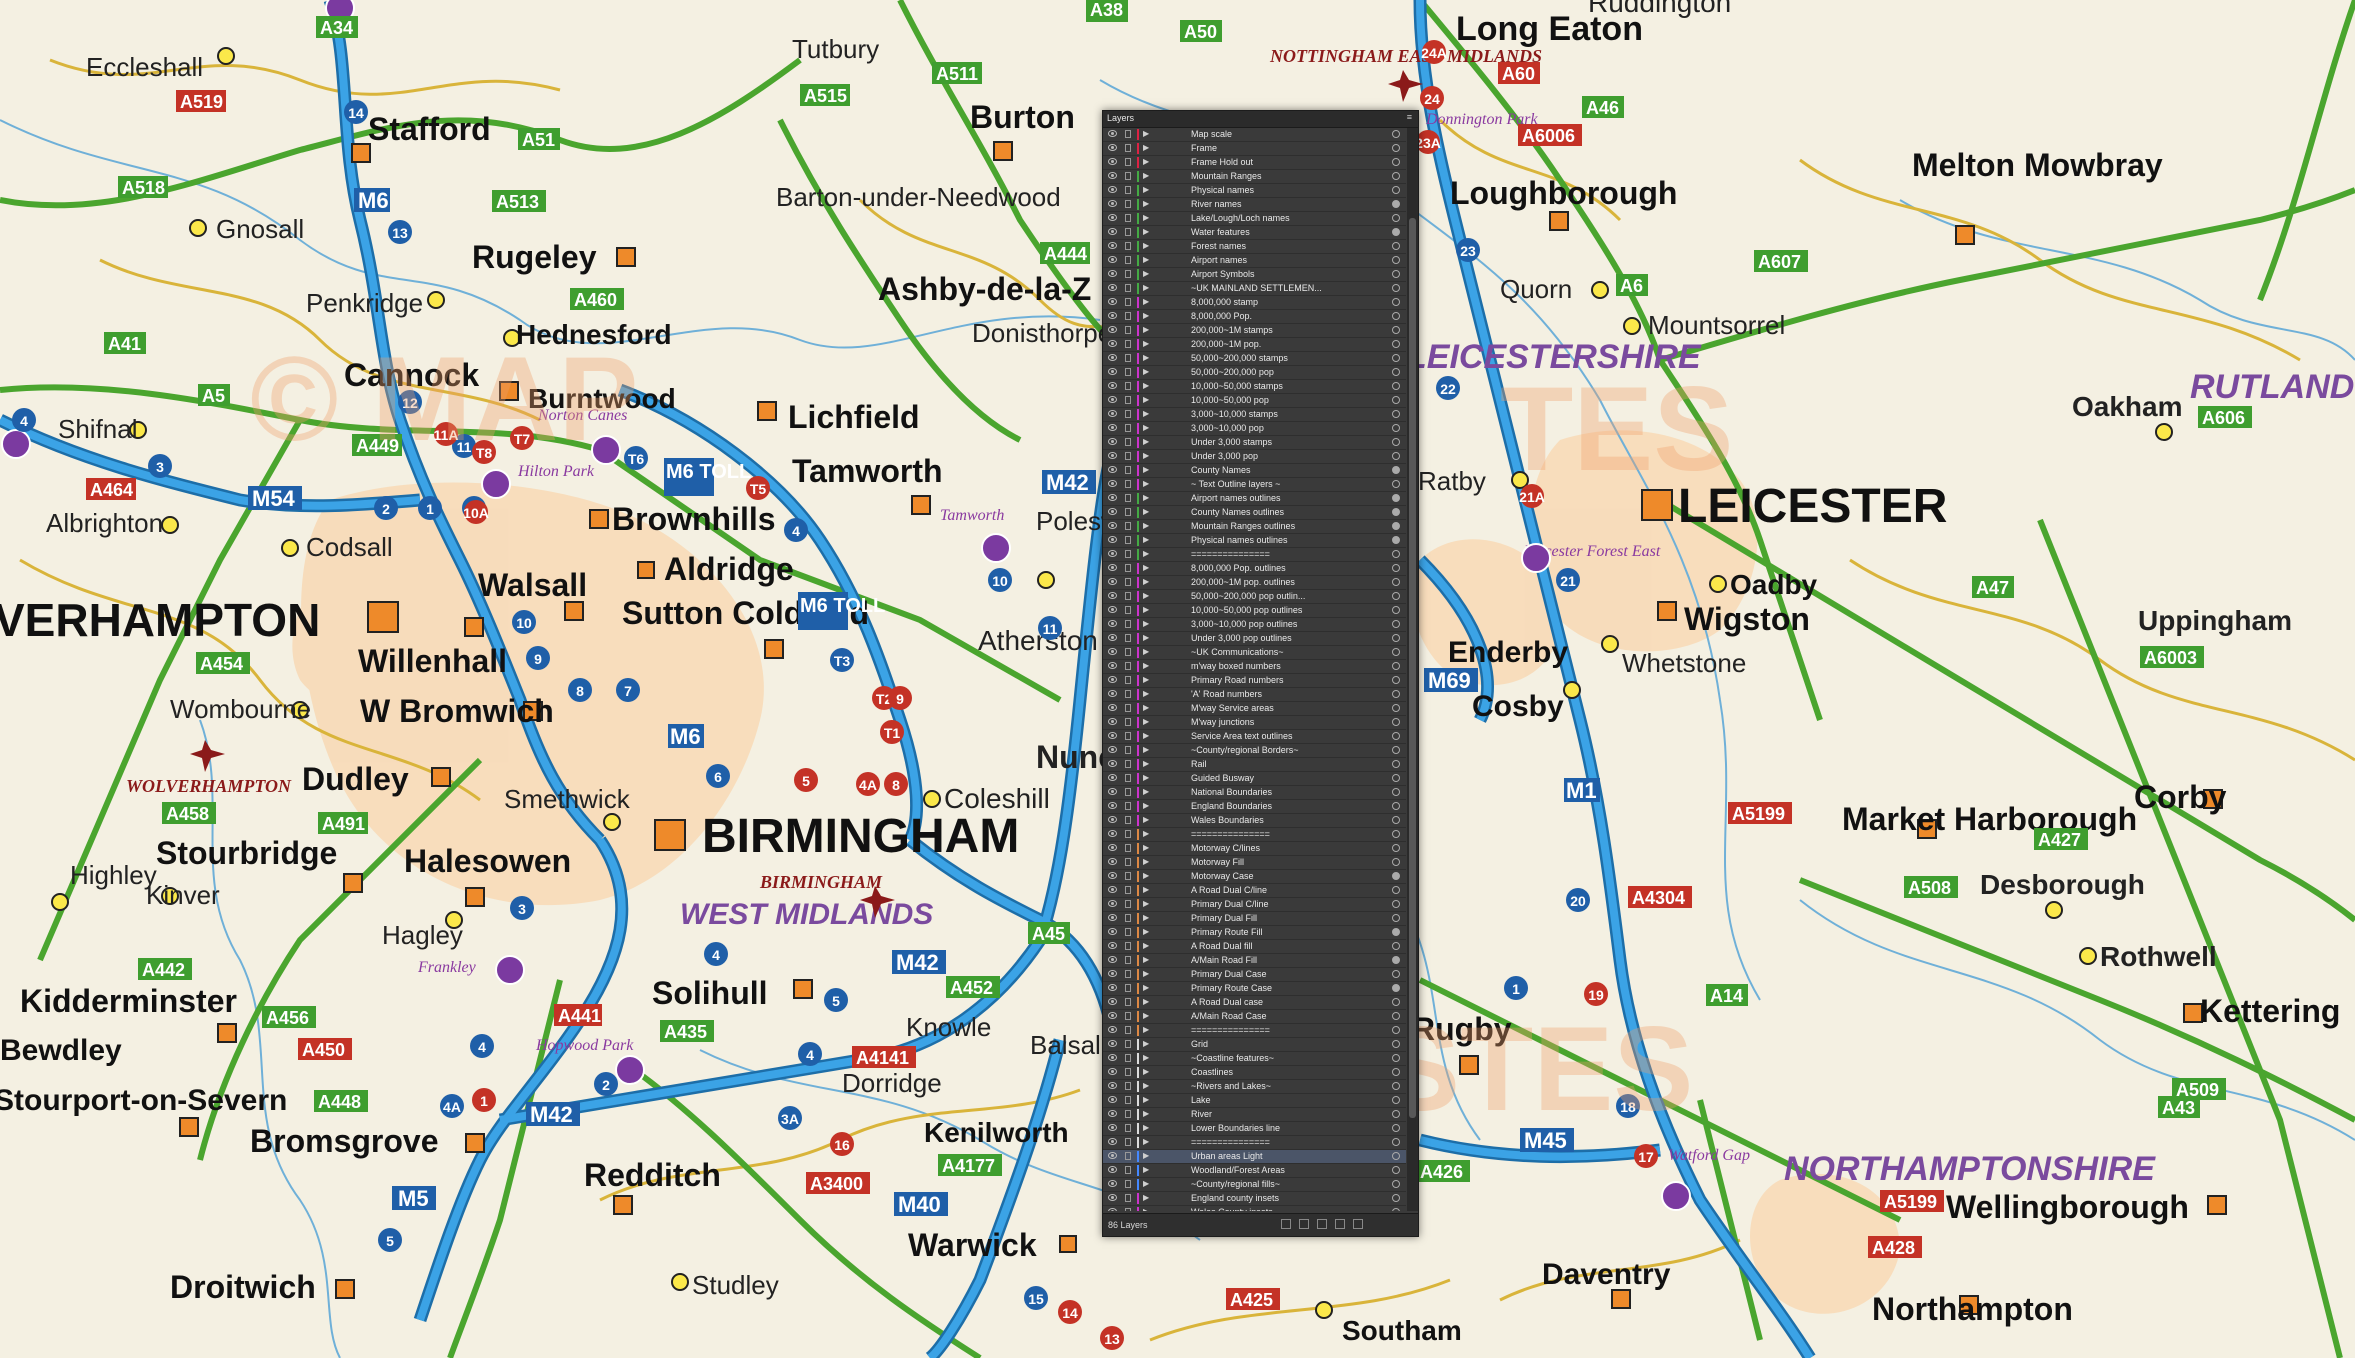 The height and width of the screenshot is (1358, 2355). What do you see at coordinates (1226, 344) in the screenshot?
I see `layer-name: 200,000~1M pop.` at bounding box center [1226, 344].